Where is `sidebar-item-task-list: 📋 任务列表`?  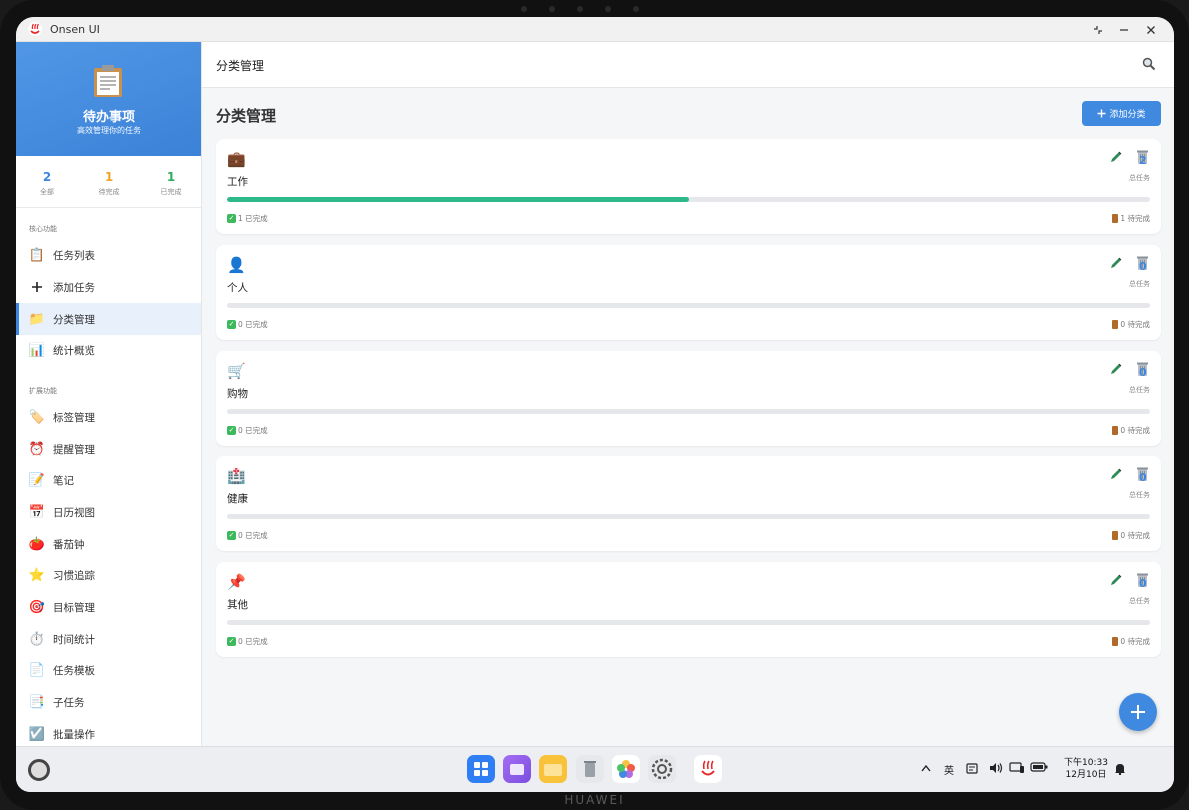
sidebar-item-task-list: 📋 任务列表 is located at coordinates (108, 255).